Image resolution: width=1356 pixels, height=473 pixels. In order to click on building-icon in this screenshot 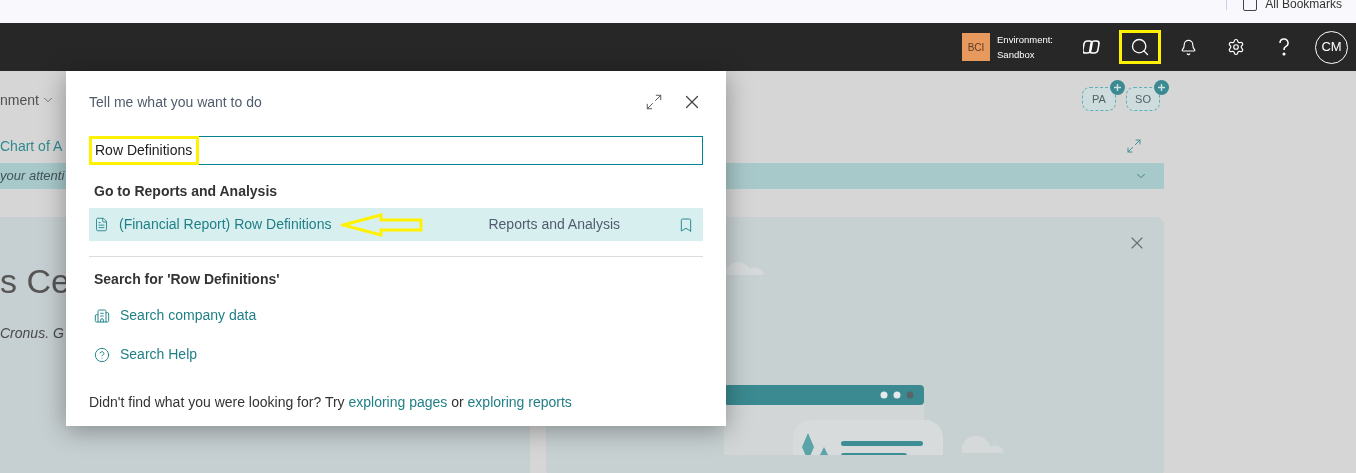, I will do `click(102, 315)`.